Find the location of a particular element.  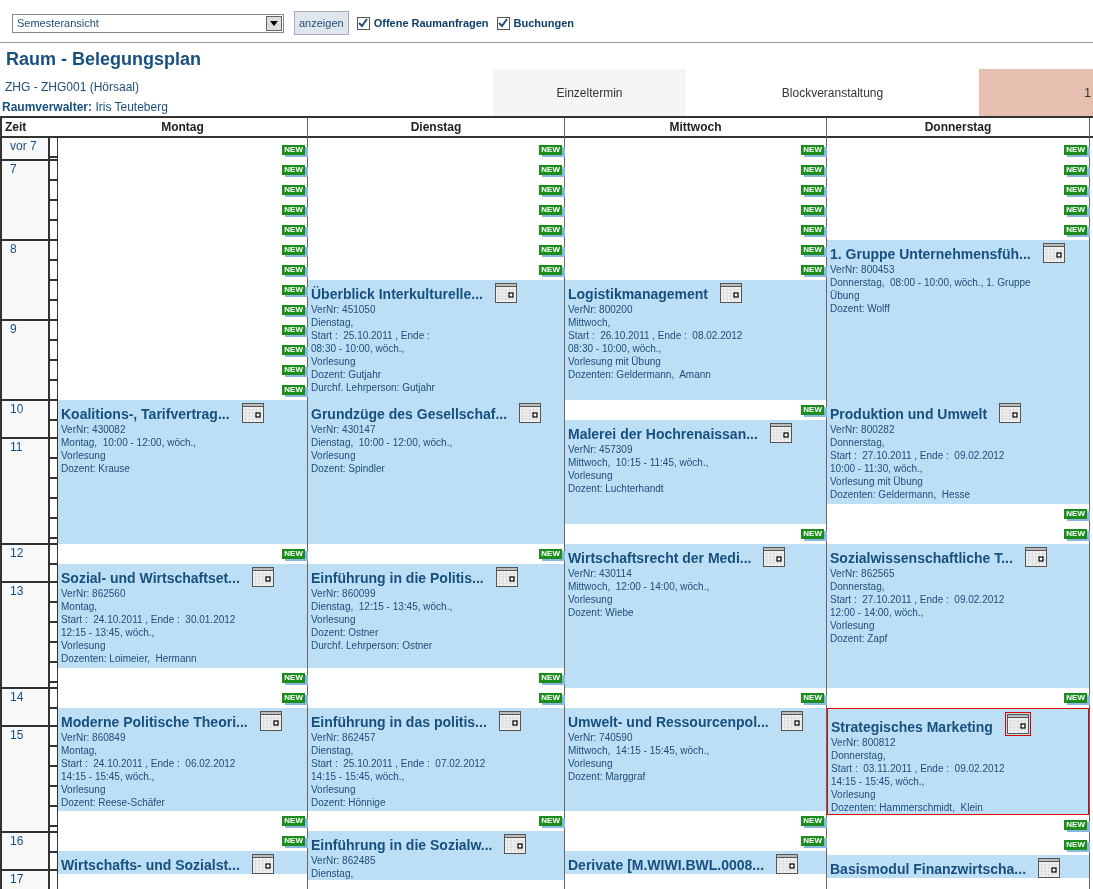

course-event: Einführung in das politis... VerNr: 862457 Dienstag, Start : 25.10.2011 , Ende : 07.02.2012 14:15 - 15:45, wöch., Vorlesung Dozent: Hönnige is located at coordinates (436, 759).